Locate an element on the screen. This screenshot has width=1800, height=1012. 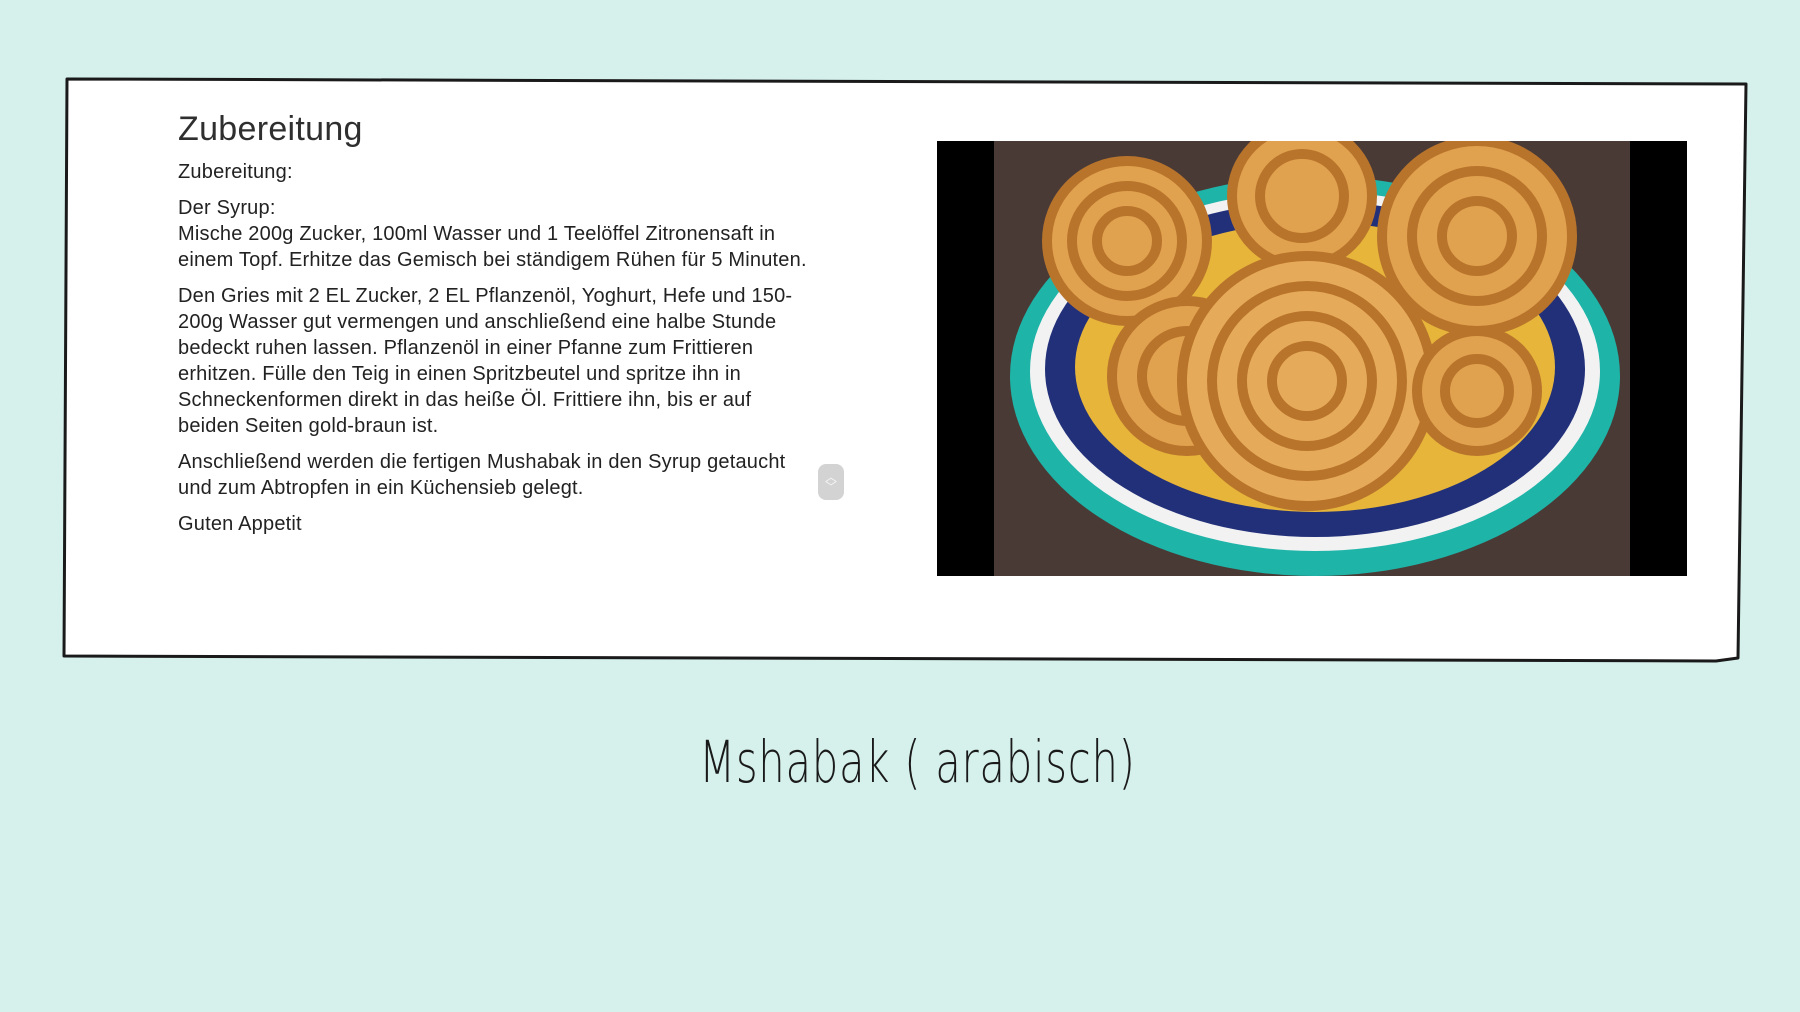
scroll-handle: ︿ ﹀ is located at coordinates (831, 482).